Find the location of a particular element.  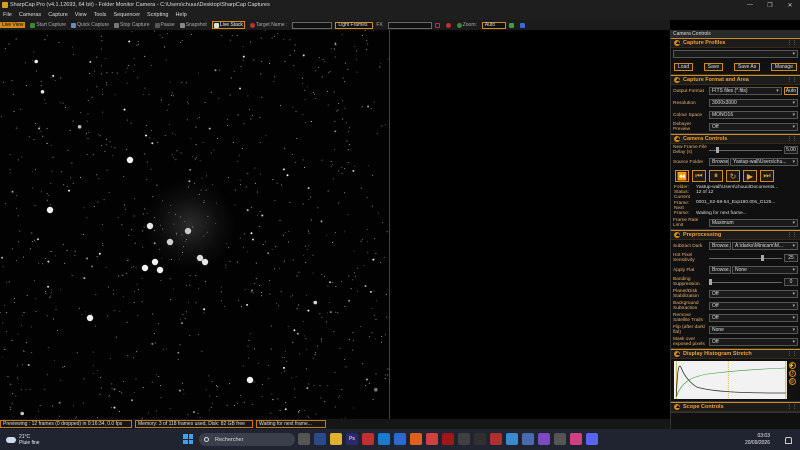

auto-button: Auto is located at coordinates (790, 91).